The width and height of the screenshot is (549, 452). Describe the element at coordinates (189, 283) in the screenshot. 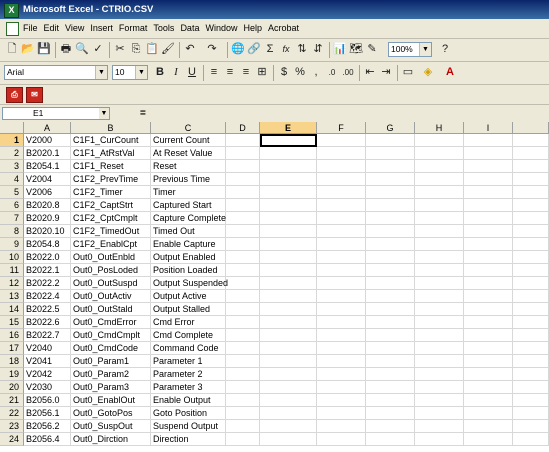

I see `cell-c12: Output Suspended` at that location.